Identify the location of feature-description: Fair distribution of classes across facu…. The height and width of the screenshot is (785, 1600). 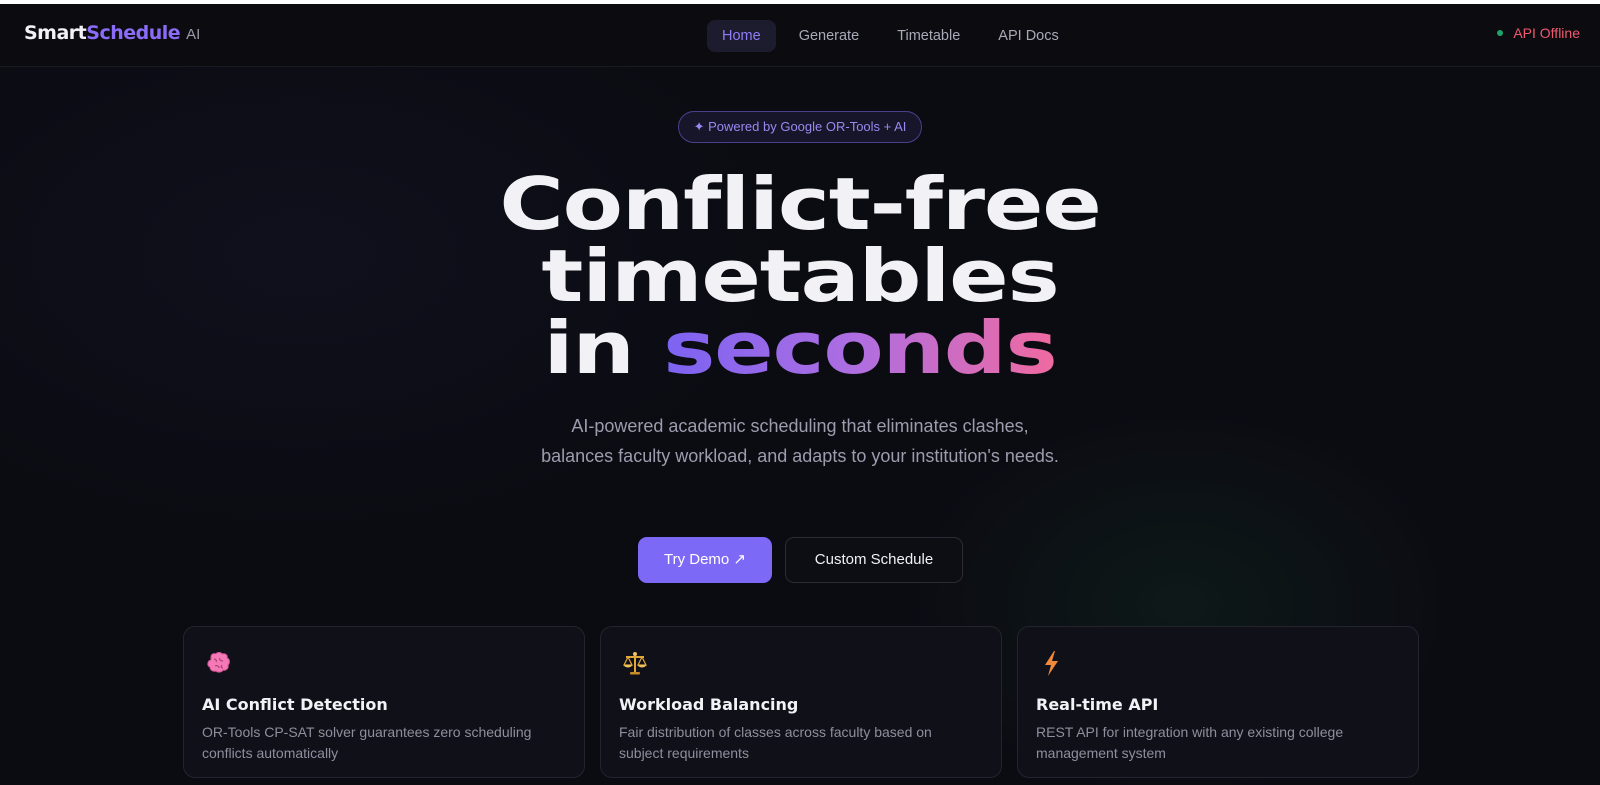
(775, 742).